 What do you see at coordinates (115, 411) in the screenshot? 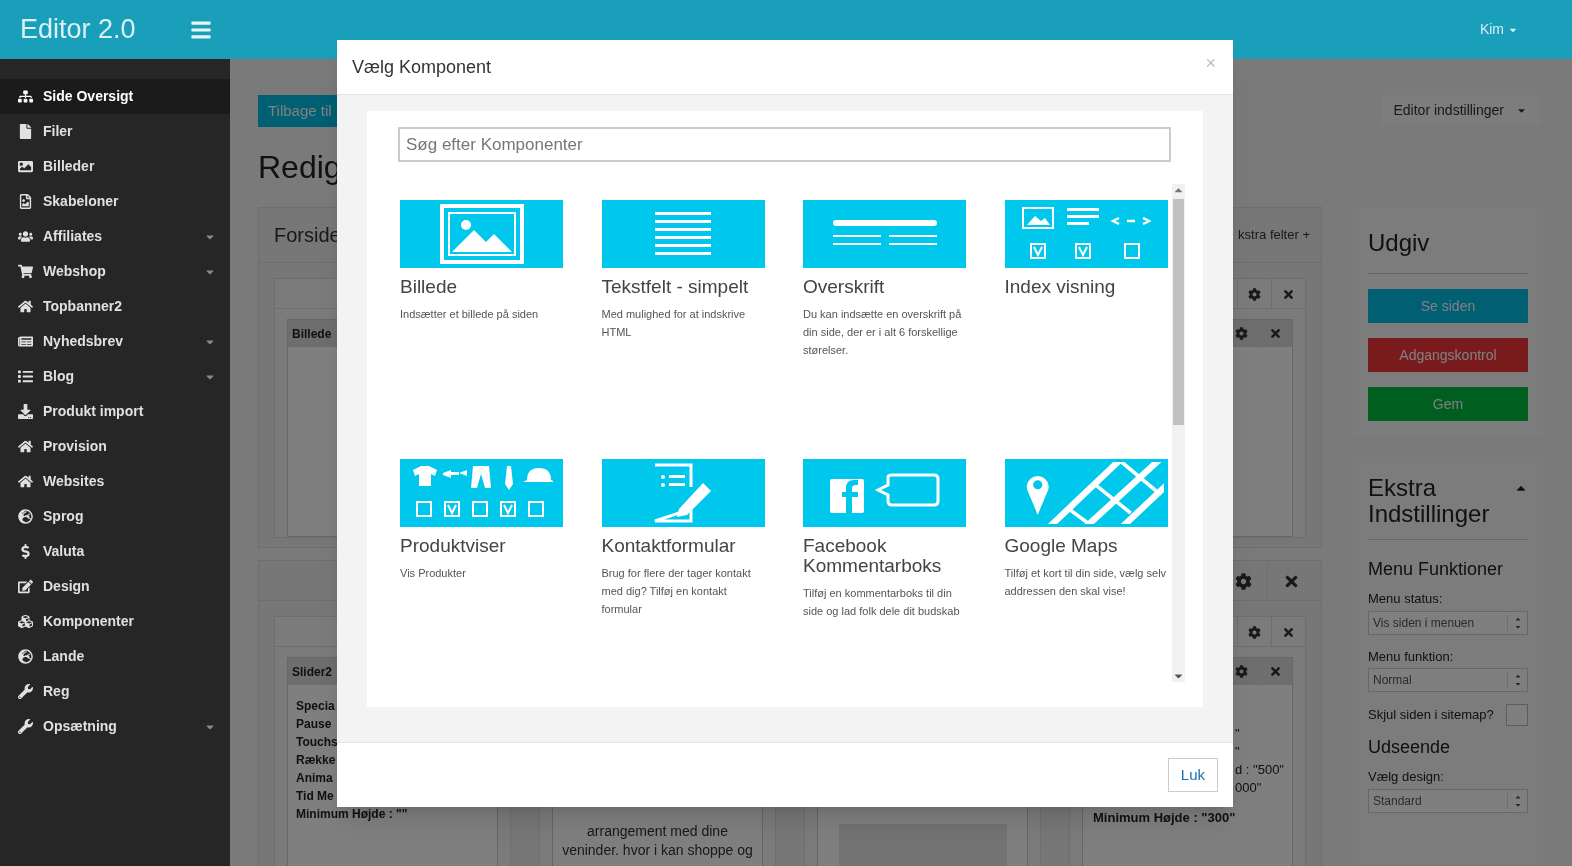
I see `sidebar-item: Produkt import` at bounding box center [115, 411].